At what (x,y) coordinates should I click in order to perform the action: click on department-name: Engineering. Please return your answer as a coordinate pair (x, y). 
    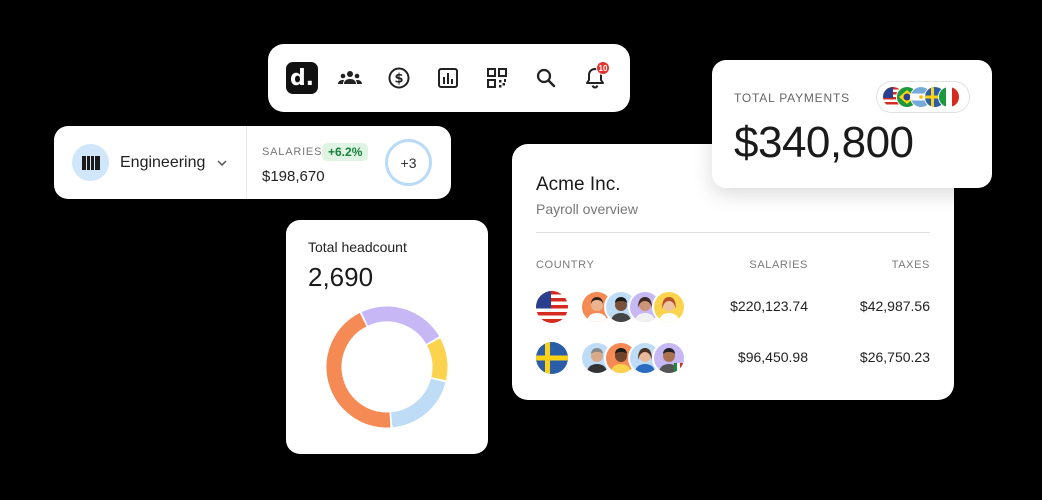
    Looking at the image, I should click on (163, 162).